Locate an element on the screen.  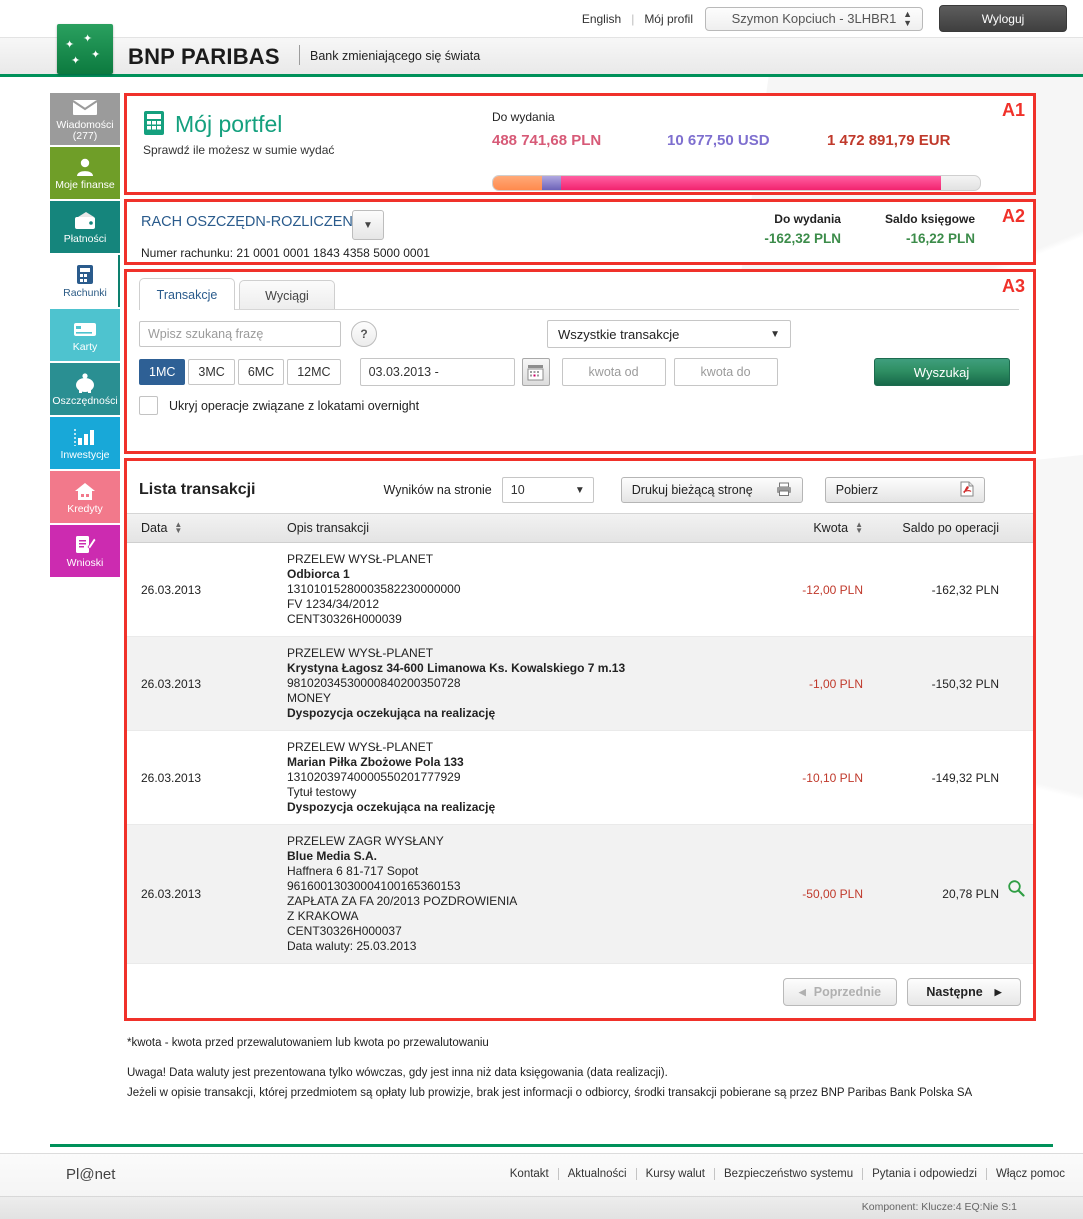
tab-wyciagi: Wyciągi is located at coordinates (287, 295).